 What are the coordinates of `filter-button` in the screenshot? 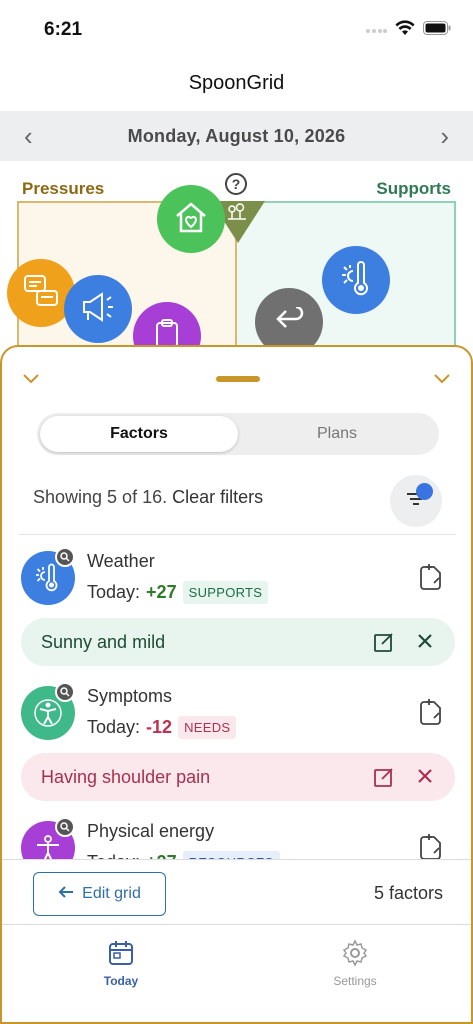 It's located at (416, 501).